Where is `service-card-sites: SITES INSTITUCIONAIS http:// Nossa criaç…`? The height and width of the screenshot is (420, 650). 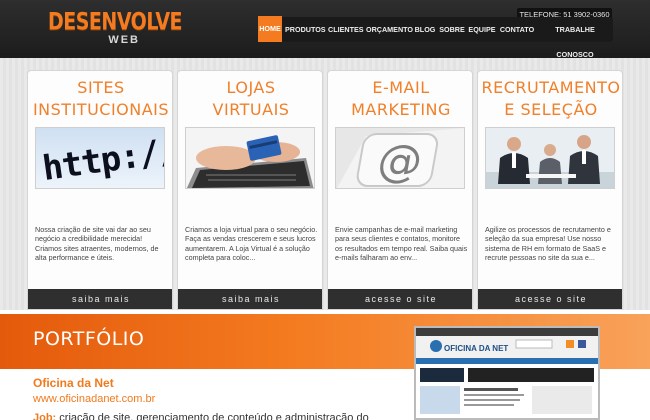 service-card-sites: SITES INSTITUCIONAIS http:// Nossa criaç… is located at coordinates (100, 190).